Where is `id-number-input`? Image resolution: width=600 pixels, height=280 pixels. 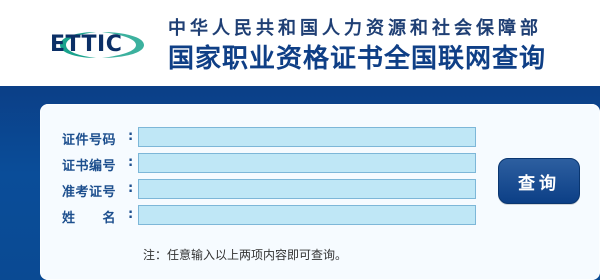
id-number-input is located at coordinates (307, 137).